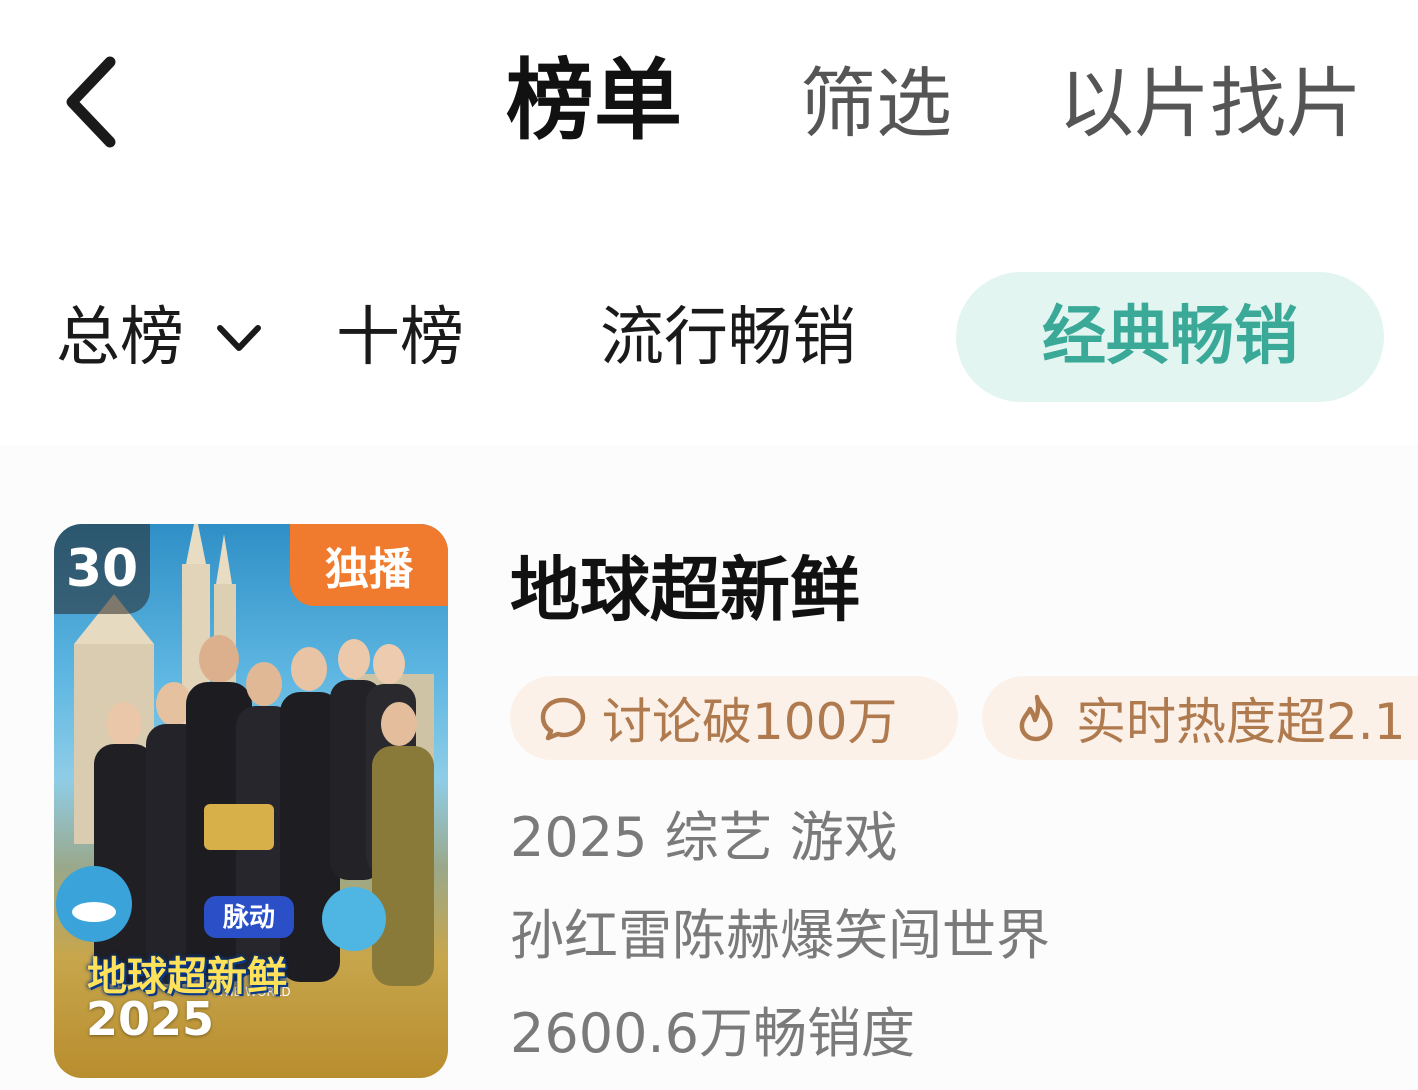 This screenshot has height=1090, width=1418. I want to click on svg-text: 脉动, so click(249, 918).